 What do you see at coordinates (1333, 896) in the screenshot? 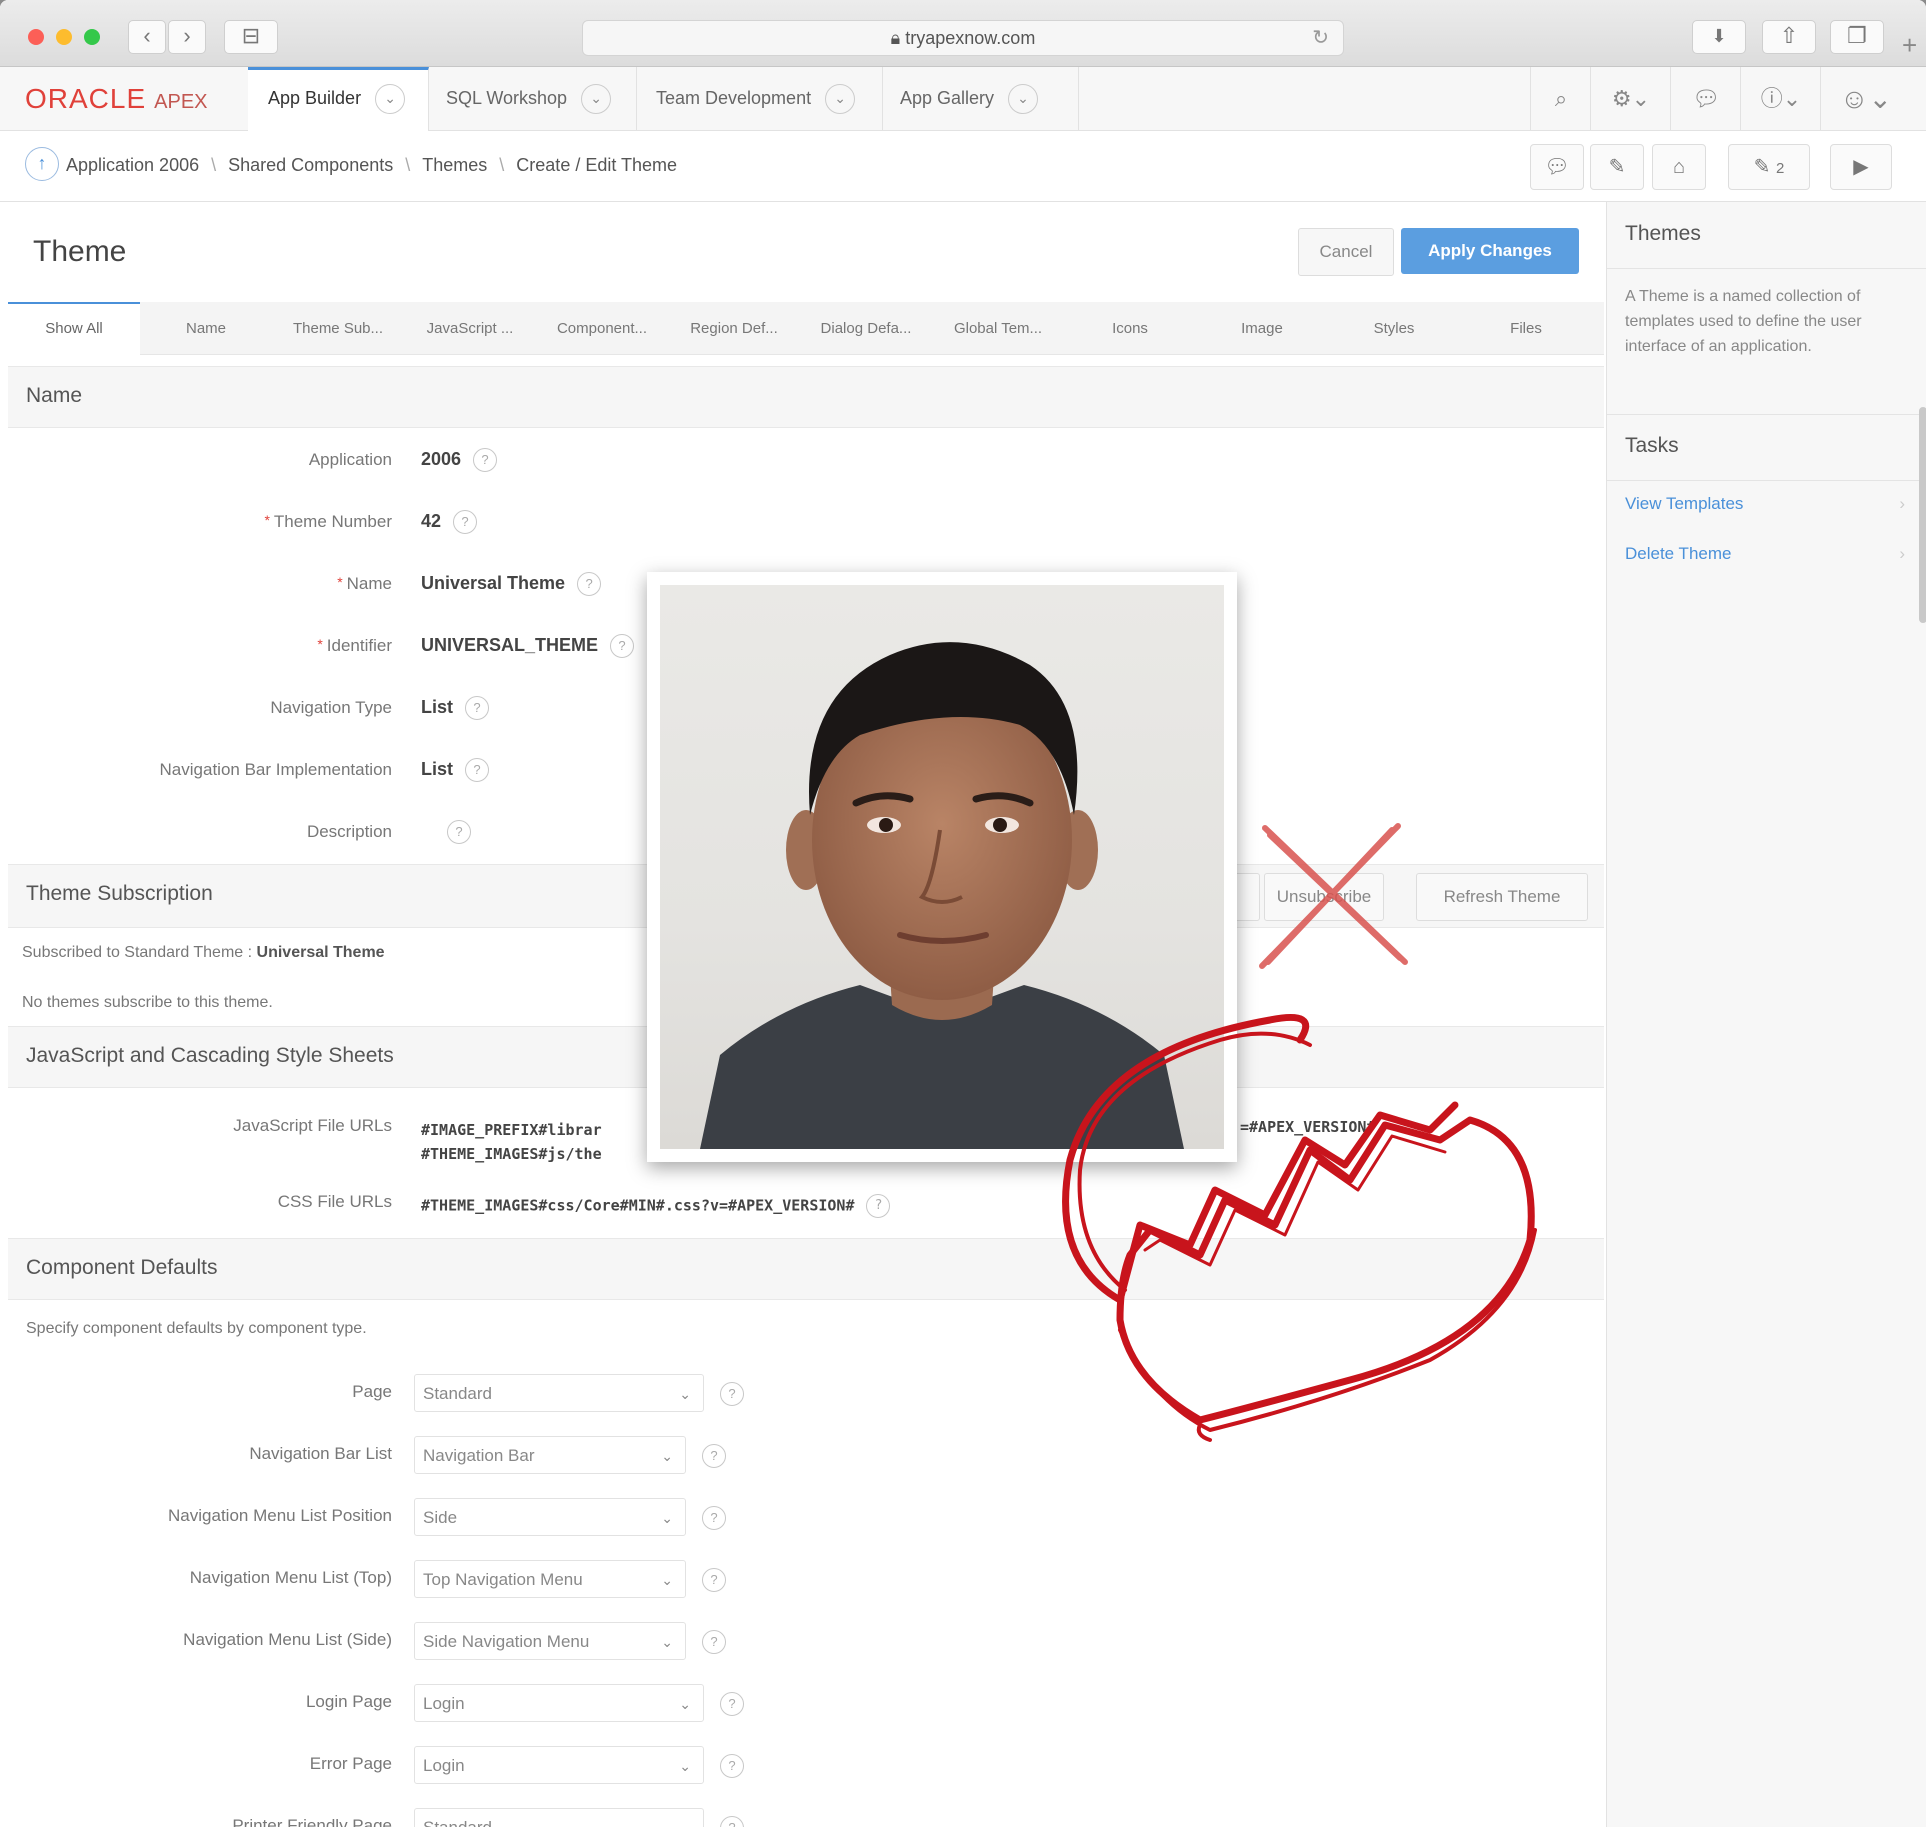
I see `cross-mark-icon` at bounding box center [1333, 896].